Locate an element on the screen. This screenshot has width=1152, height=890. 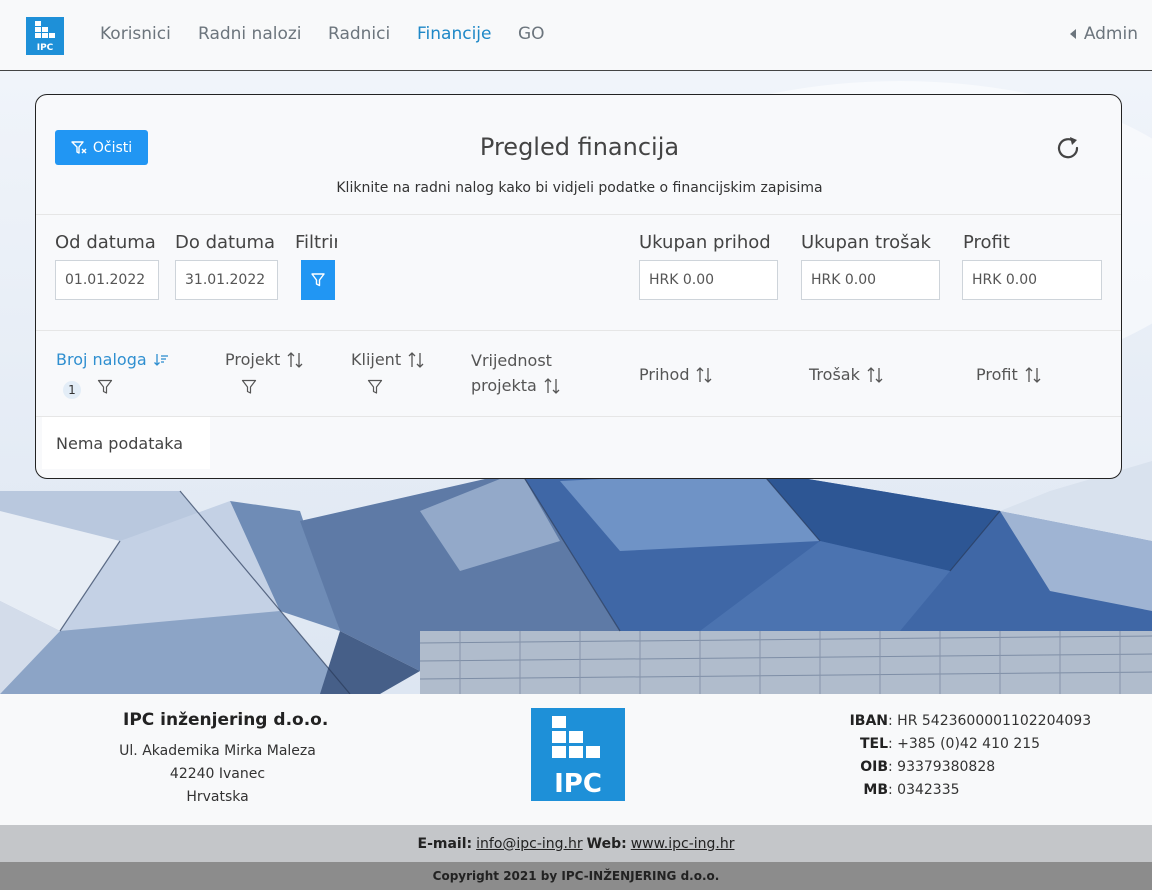
info-value: 93379380828 is located at coordinates (946, 767).